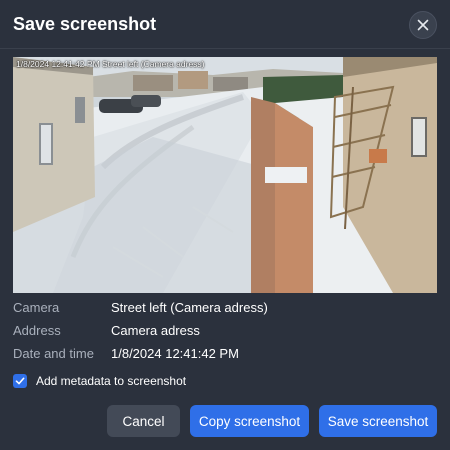 Image resolution: width=450 pixels, height=450 pixels. What do you see at coordinates (53, 353) in the screenshot?
I see `datetime-label: Date and time` at bounding box center [53, 353].